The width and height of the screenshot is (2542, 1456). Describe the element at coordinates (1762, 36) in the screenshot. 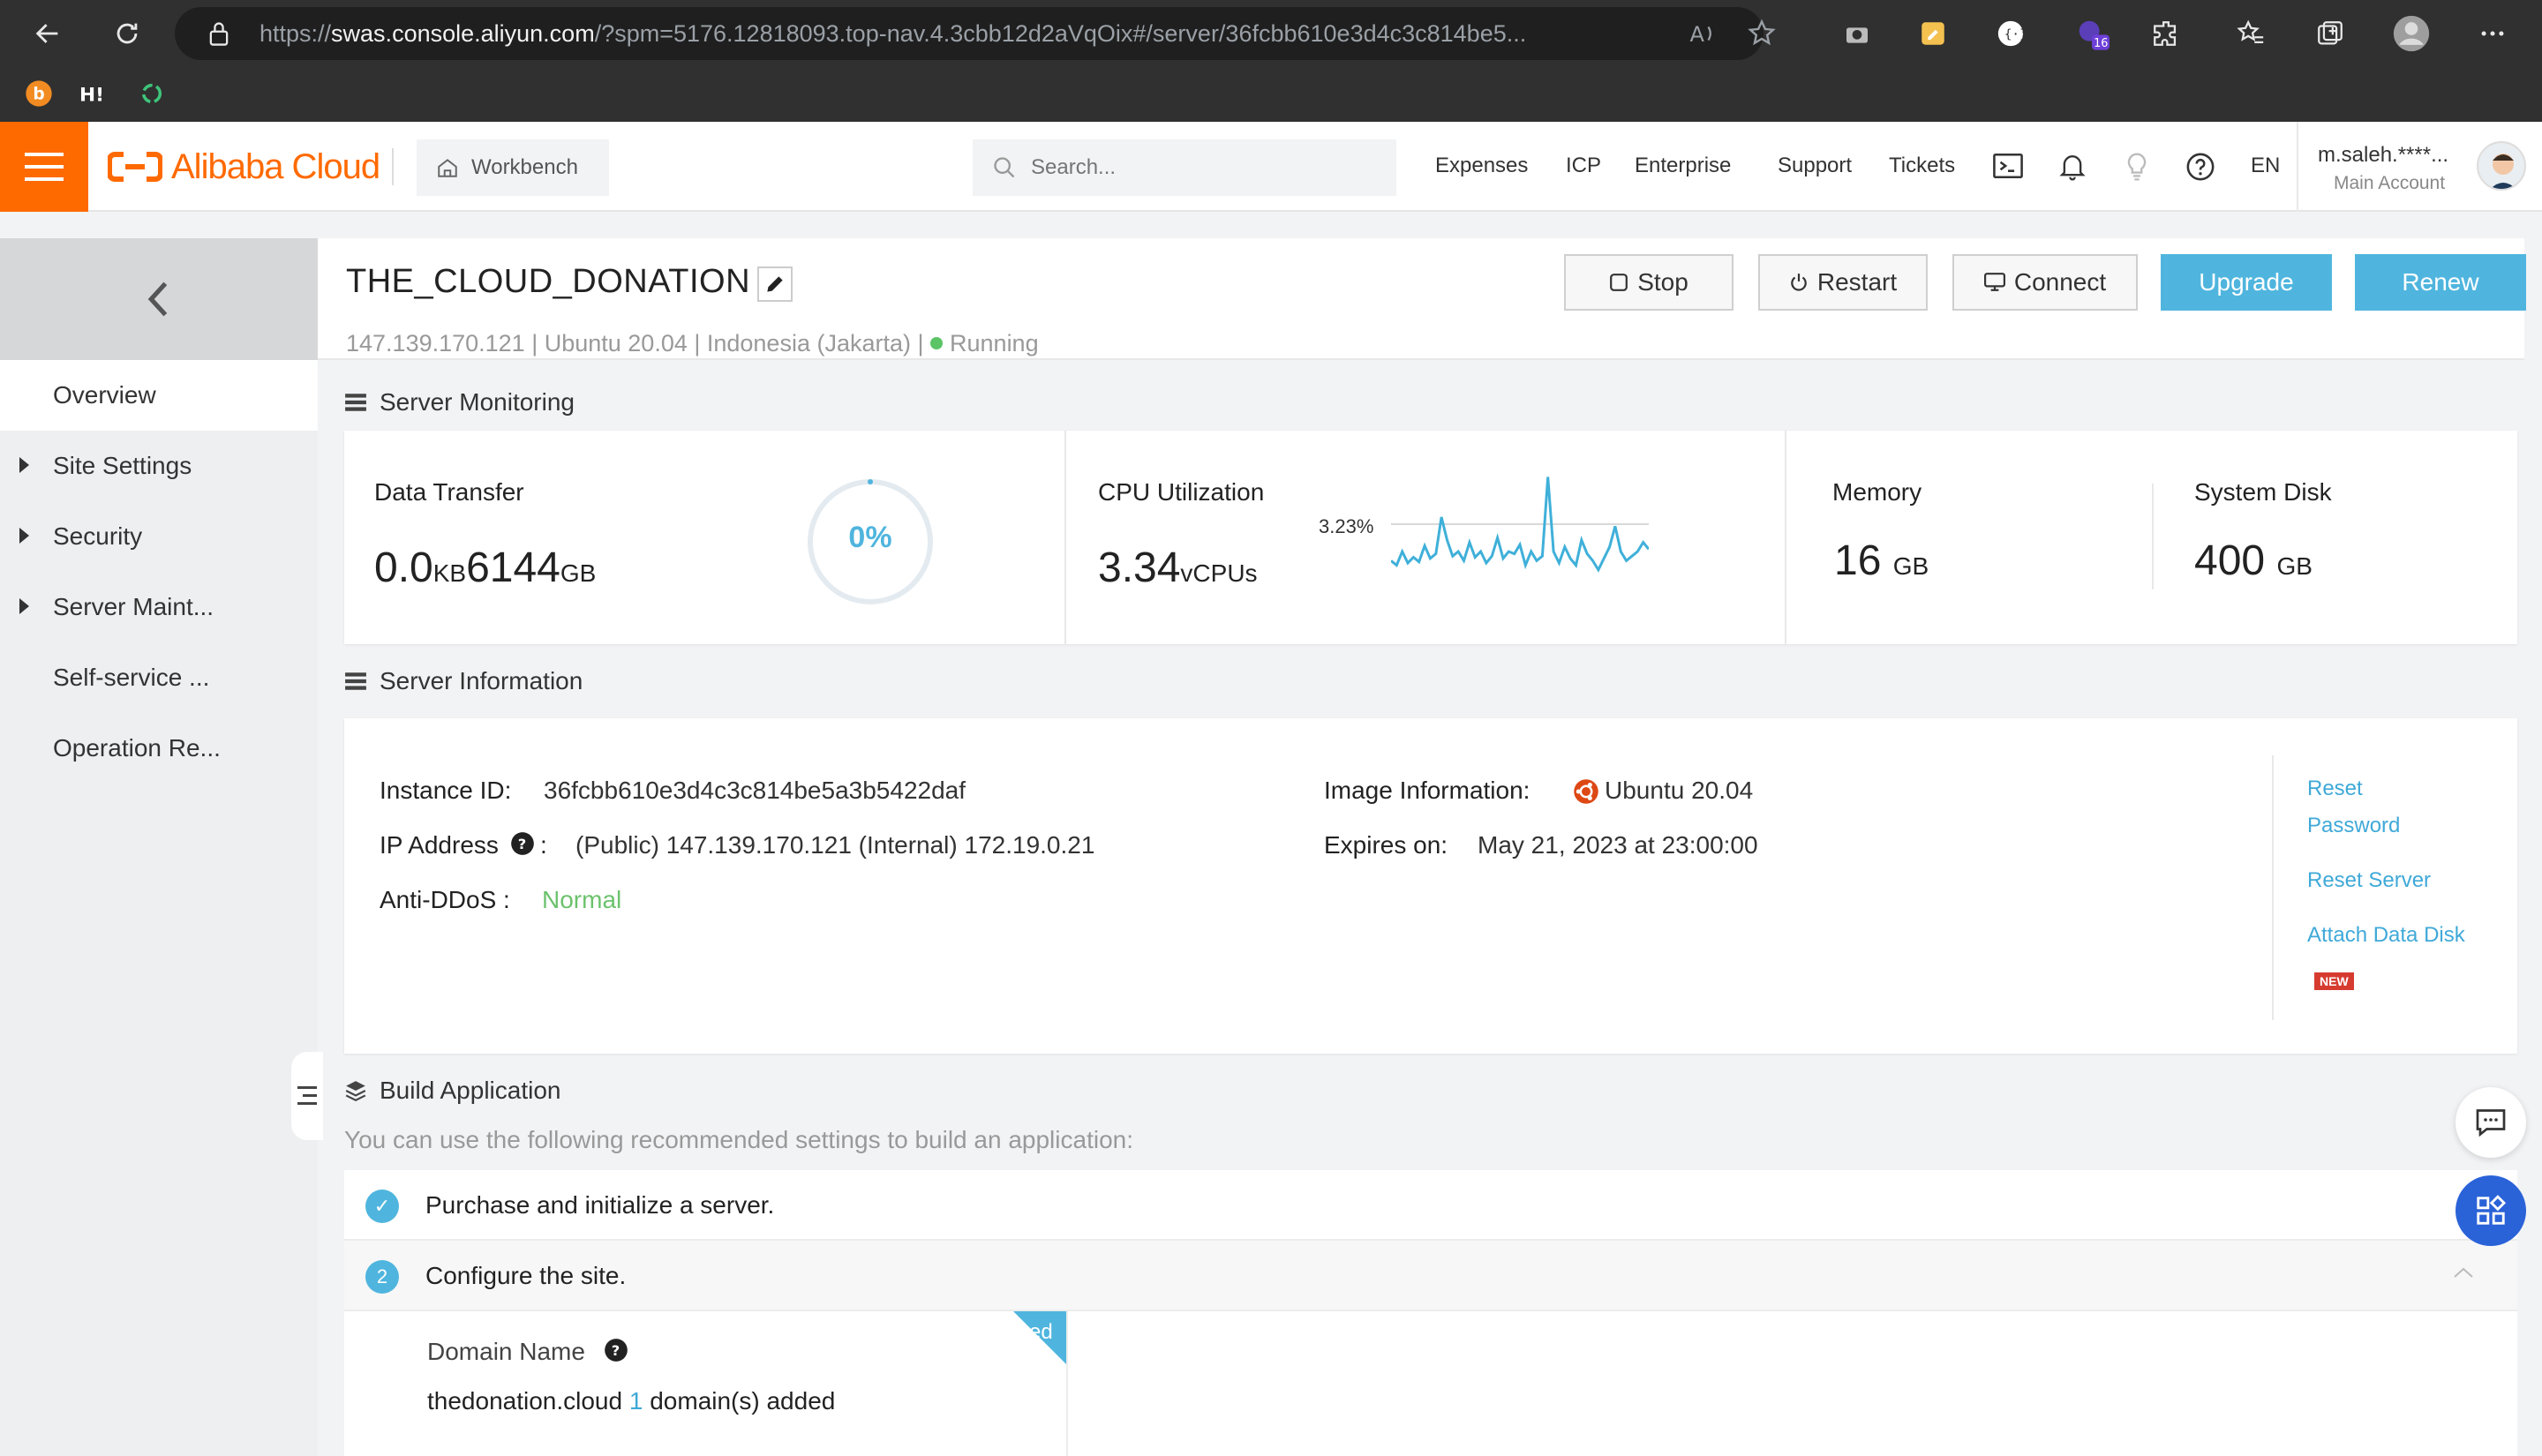

I see `favorite-add-icon` at that location.